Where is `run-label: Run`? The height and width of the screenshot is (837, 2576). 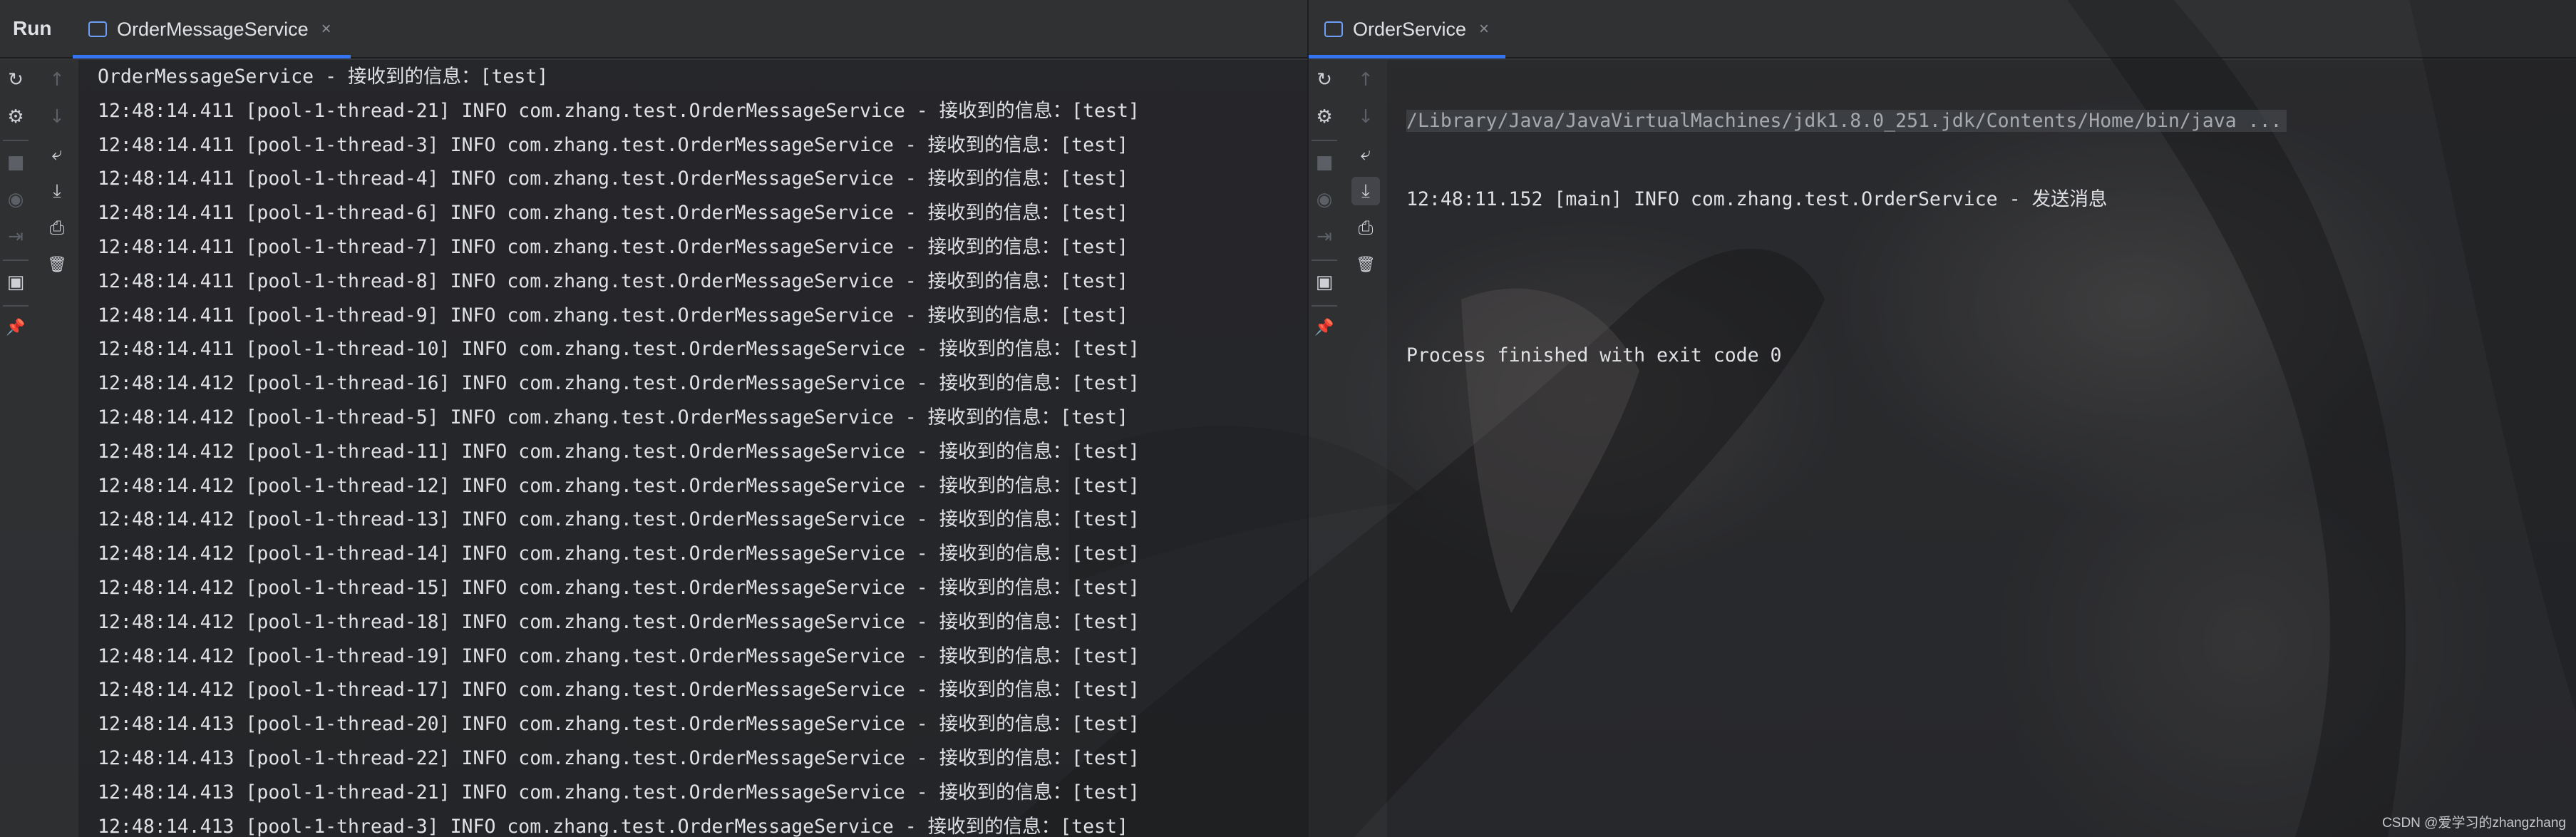 run-label: Run is located at coordinates (32, 28).